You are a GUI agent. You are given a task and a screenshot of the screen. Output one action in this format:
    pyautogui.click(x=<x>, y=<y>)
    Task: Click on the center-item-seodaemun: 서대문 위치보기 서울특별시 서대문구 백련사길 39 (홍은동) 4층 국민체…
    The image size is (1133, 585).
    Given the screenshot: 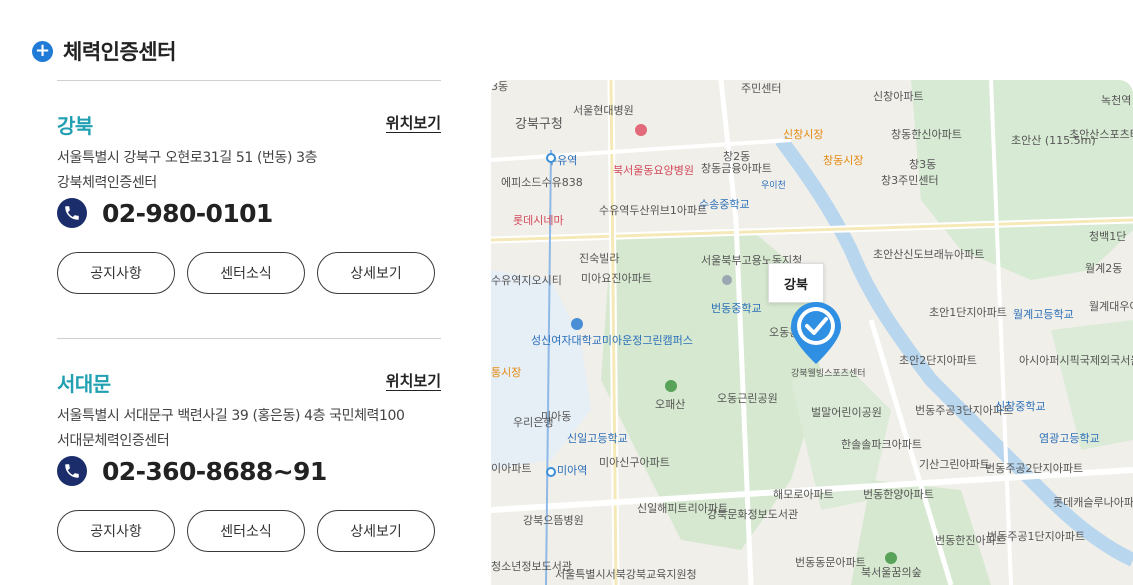 What is the action you would take?
    pyautogui.click(x=249, y=468)
    